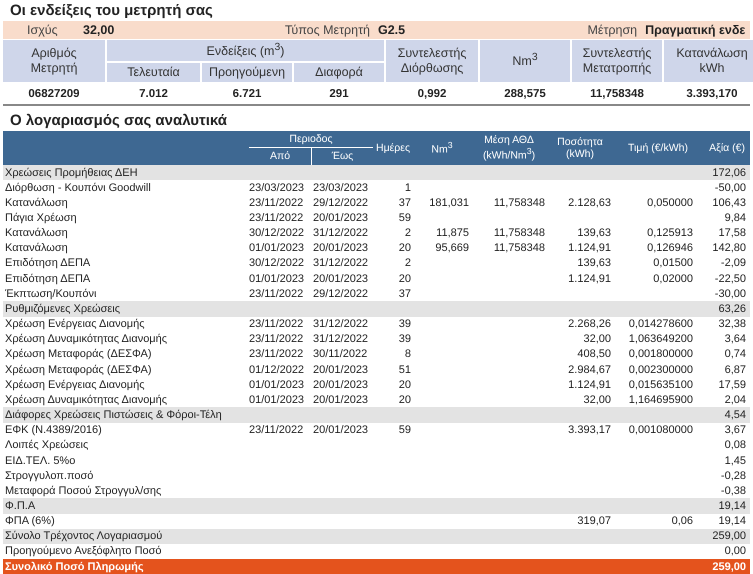 The image size is (753, 574). I want to click on table-cell-text: 0,02000, so click(673, 278).